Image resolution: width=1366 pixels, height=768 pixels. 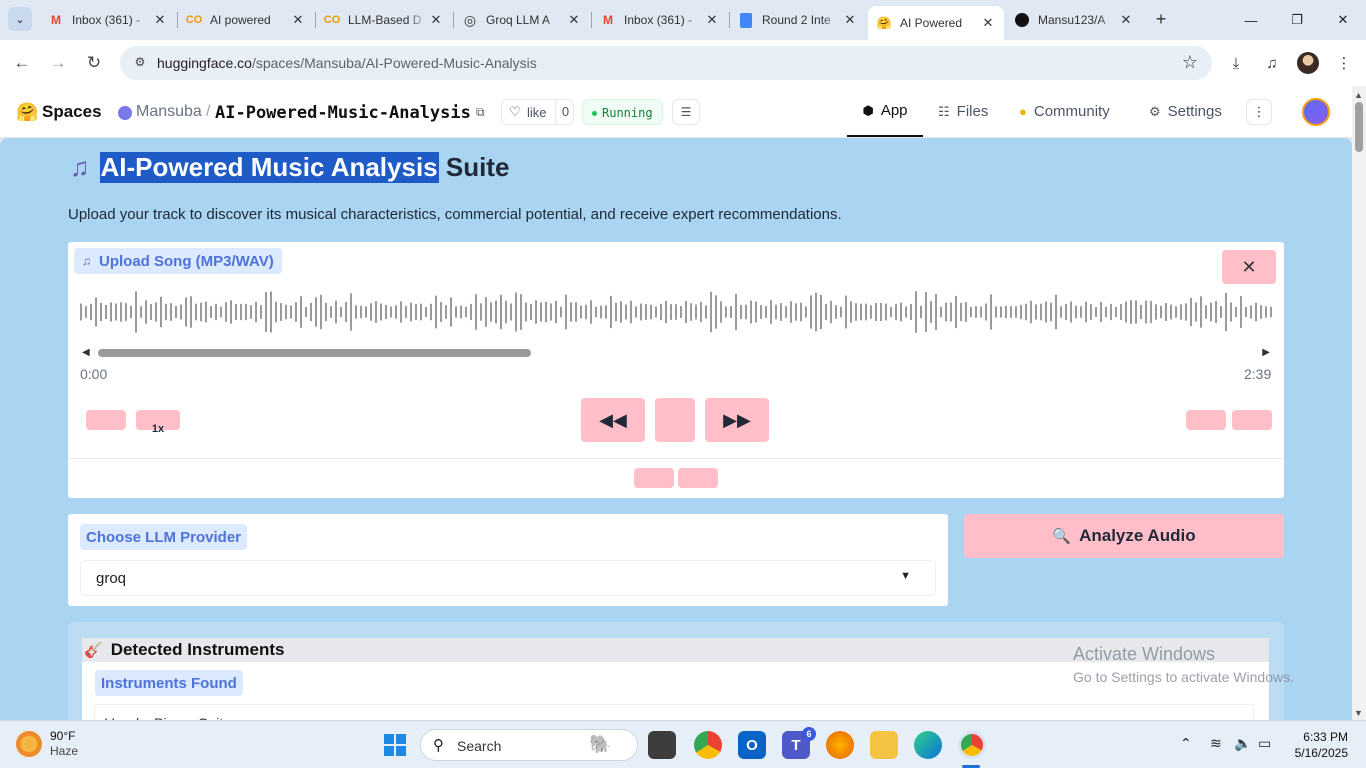 I want to click on more-options-icon: ⋮, so click(x=1259, y=112).